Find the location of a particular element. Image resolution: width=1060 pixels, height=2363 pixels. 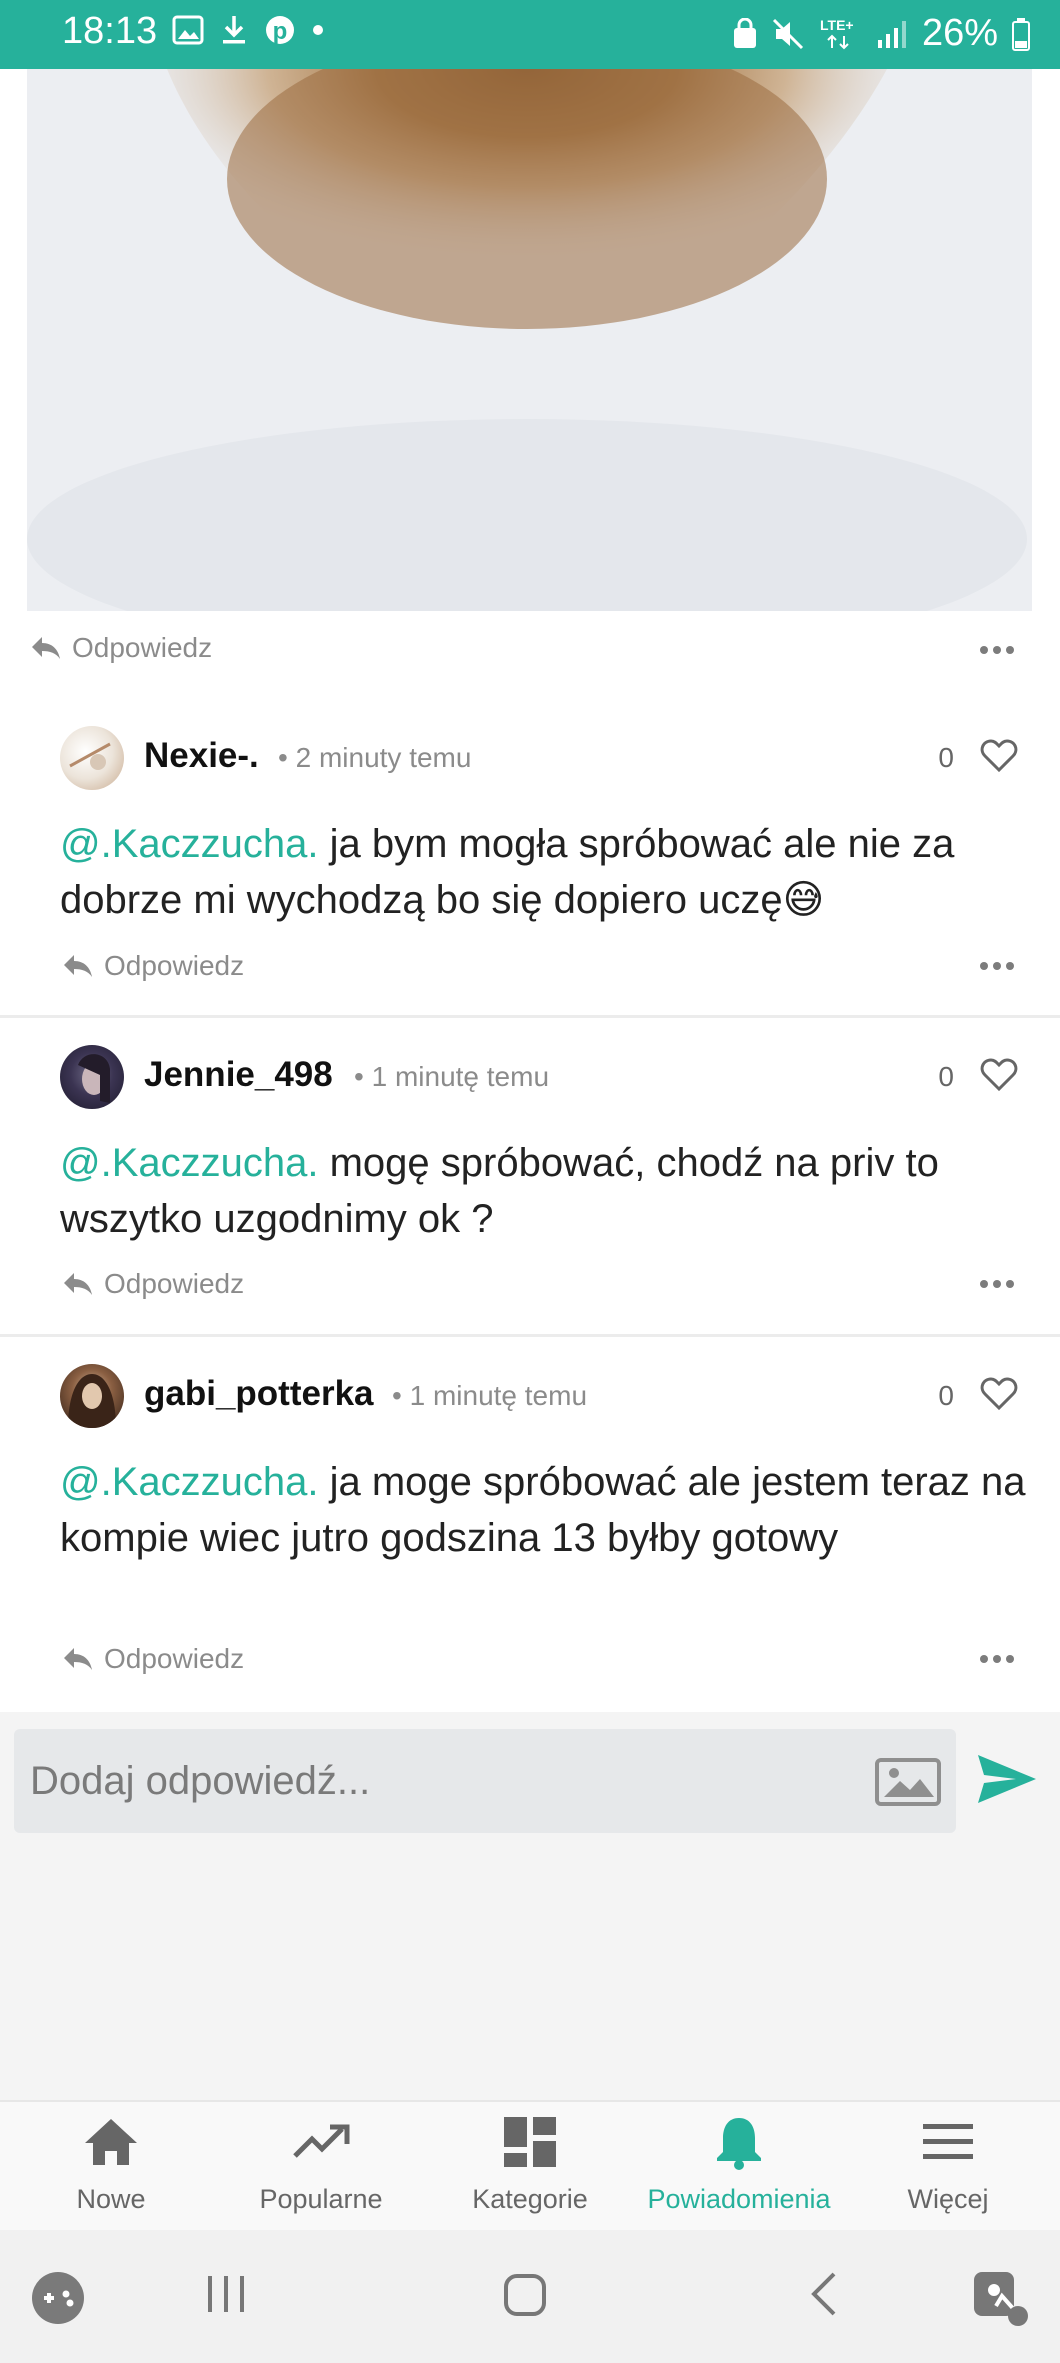

nav-item-popularne: Popularne is located at coordinates (321, 2167).